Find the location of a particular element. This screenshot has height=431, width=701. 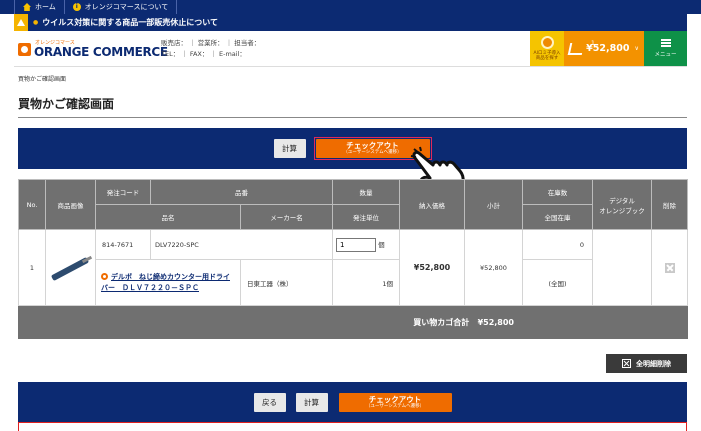

header-maker: メーカー名 is located at coordinates (286, 217).